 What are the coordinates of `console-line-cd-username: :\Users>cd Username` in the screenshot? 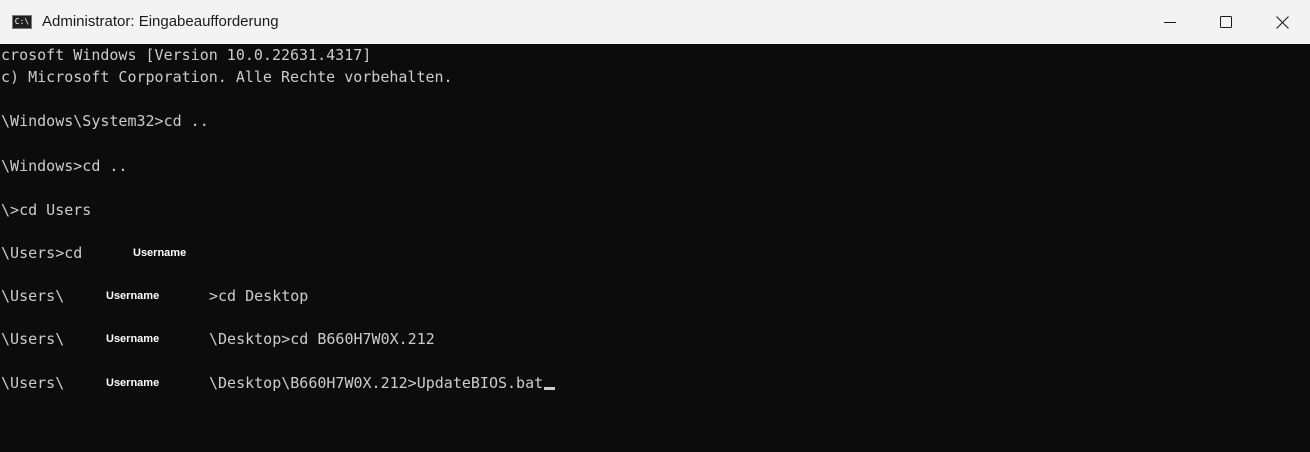 It's located at (196, 253).